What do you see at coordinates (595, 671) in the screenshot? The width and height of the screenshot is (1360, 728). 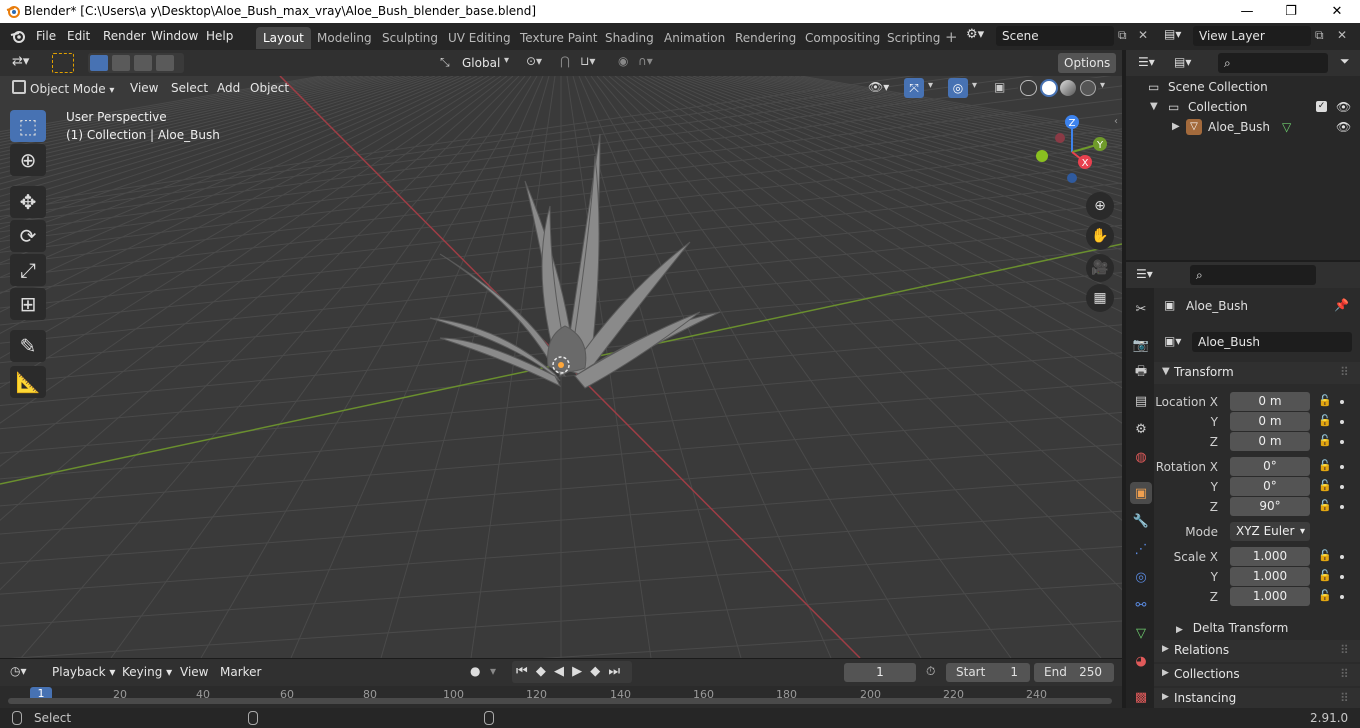 I see `next-keyframe-icon: ◆` at bounding box center [595, 671].